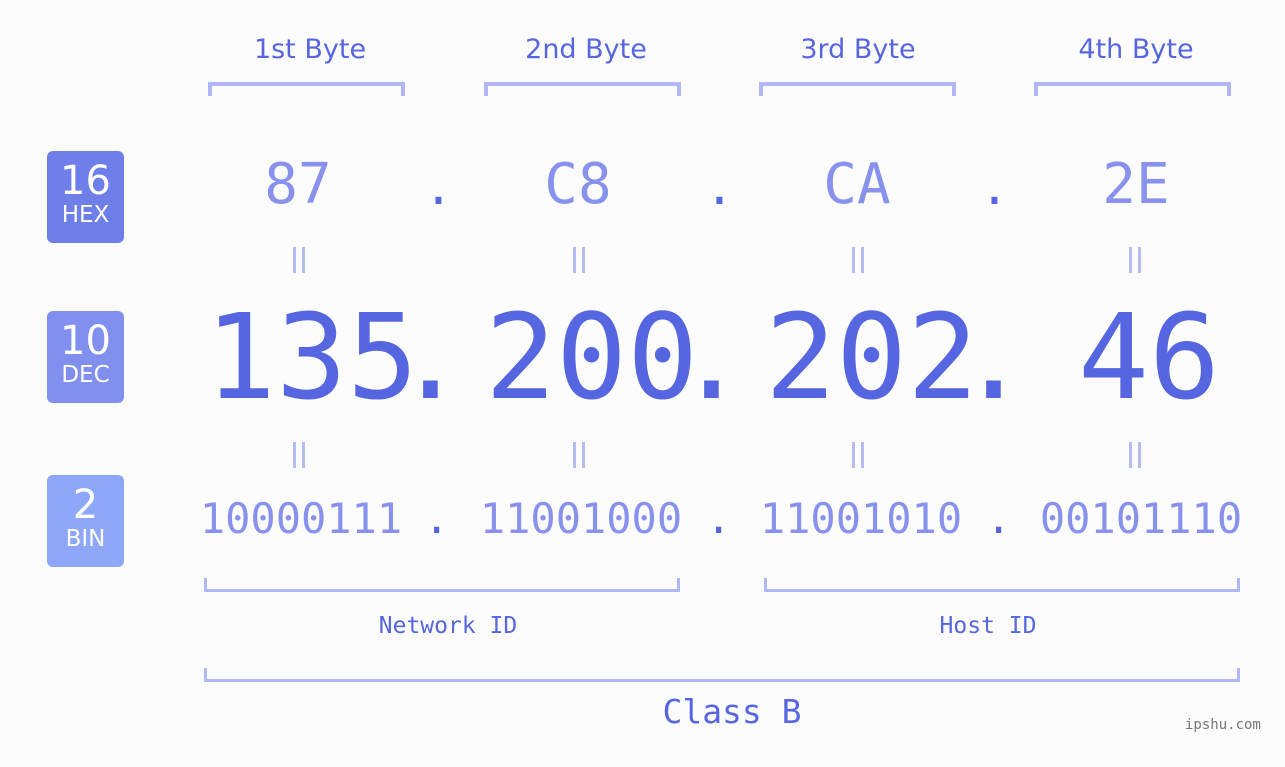 This screenshot has height=767, width=1285. What do you see at coordinates (586, 49) in the screenshot?
I see `byte-header-2: 2nd Byte` at bounding box center [586, 49].